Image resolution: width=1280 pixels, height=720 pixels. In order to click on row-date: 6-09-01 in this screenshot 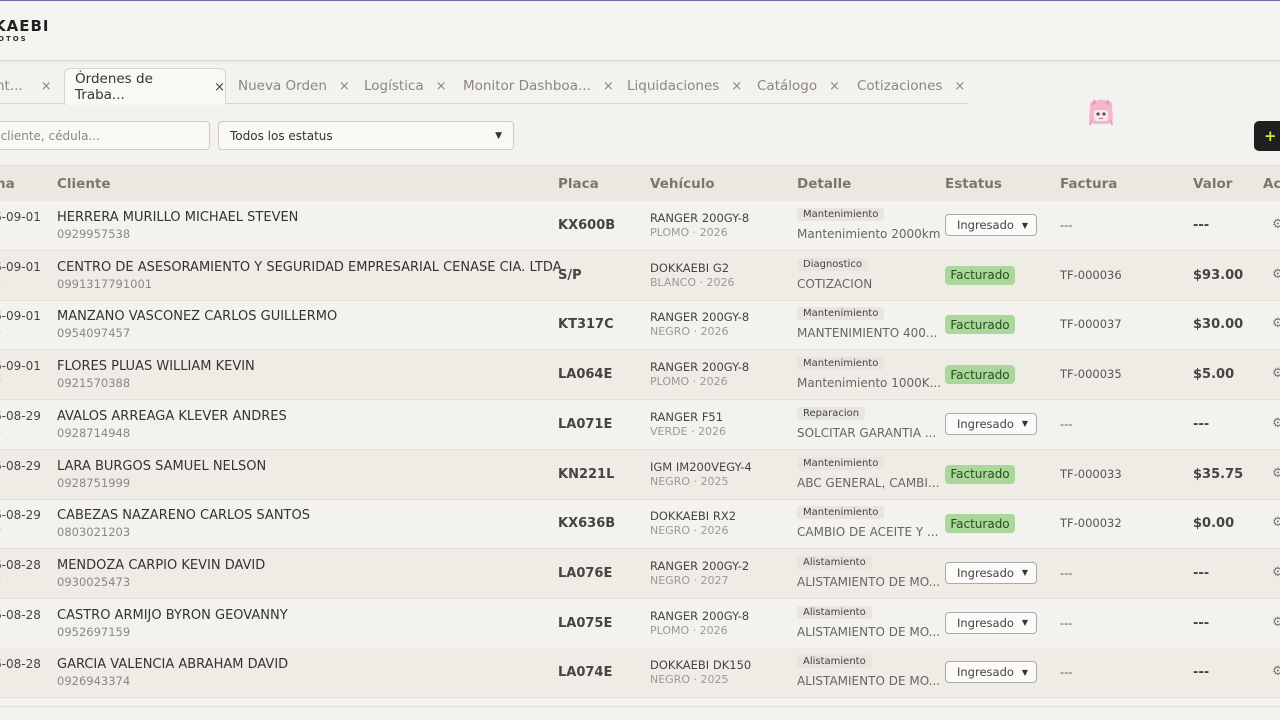, I will do `click(20, 366)`.